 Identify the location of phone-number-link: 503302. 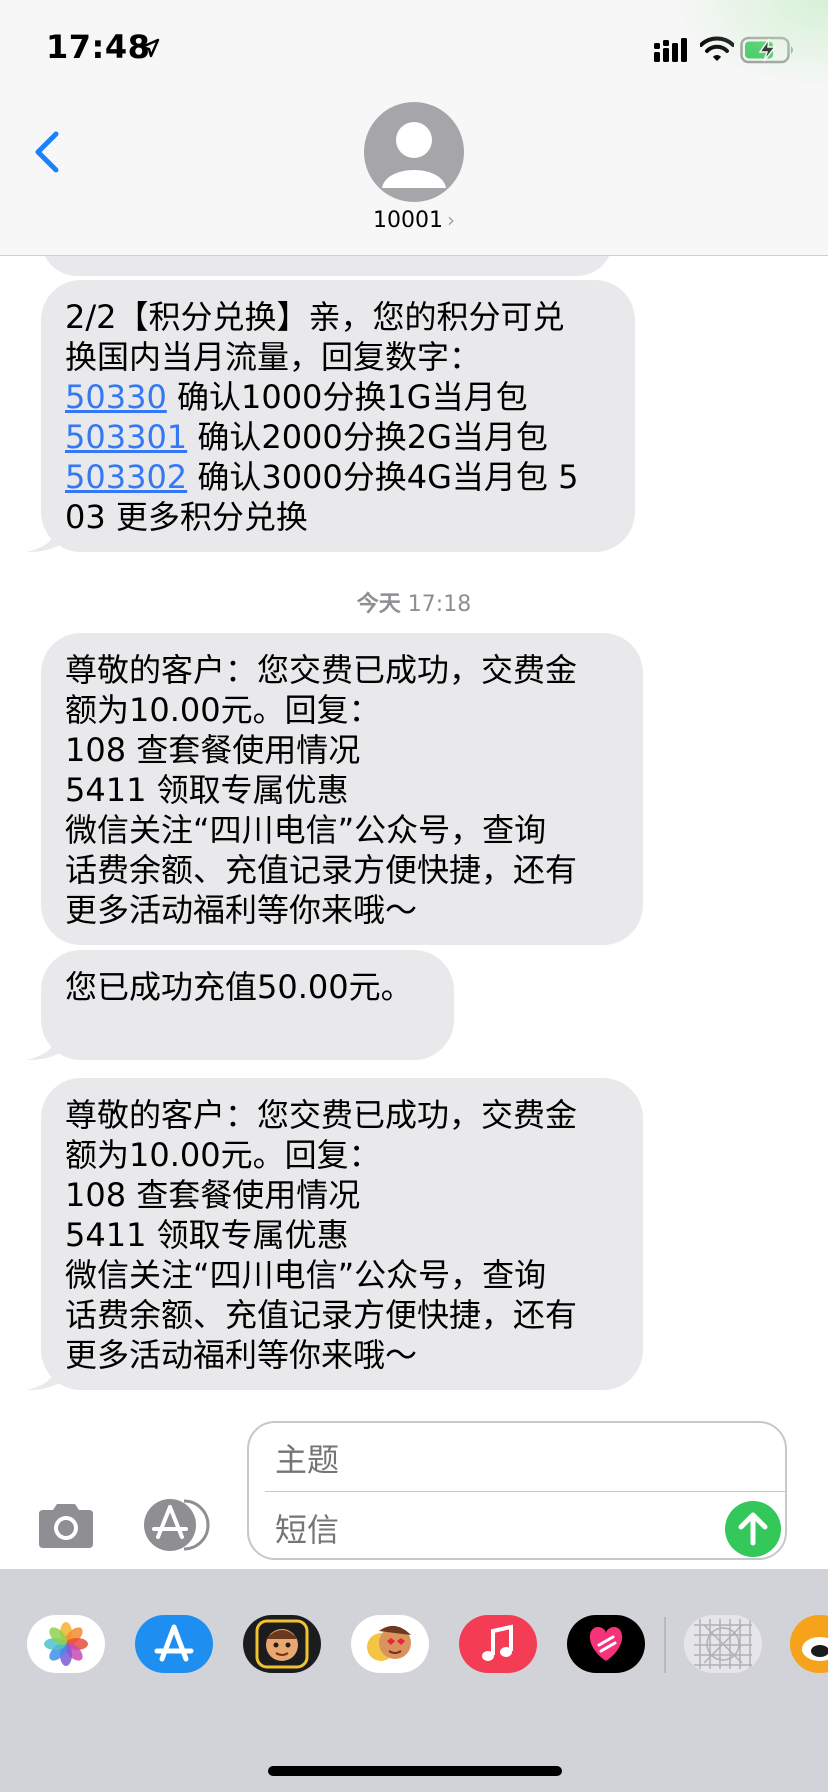
(126, 477).